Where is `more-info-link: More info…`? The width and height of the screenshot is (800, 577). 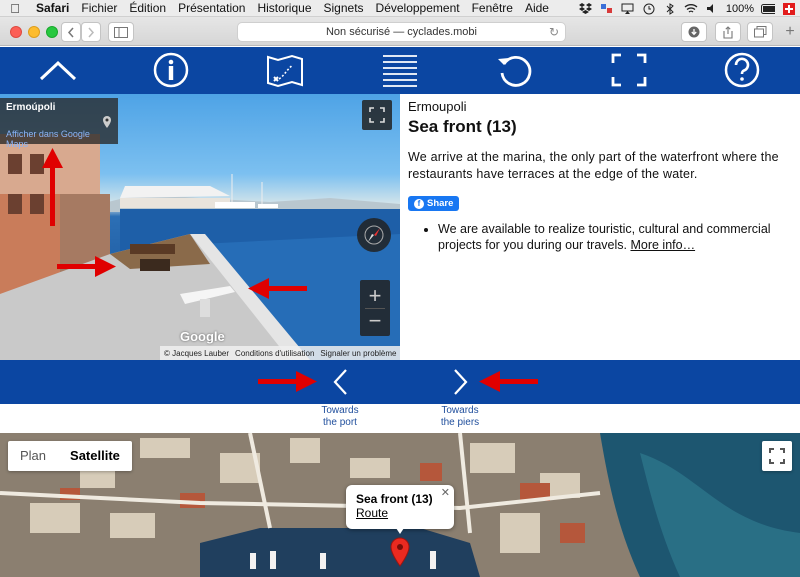 more-info-link: More info… is located at coordinates (662, 245).